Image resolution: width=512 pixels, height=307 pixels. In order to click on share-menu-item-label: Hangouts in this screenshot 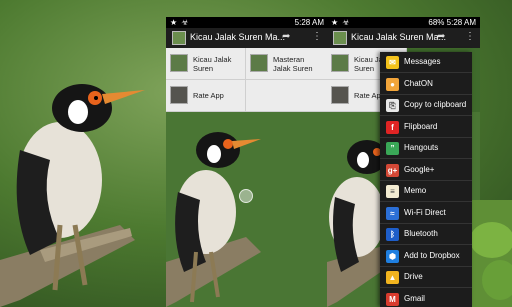, I will do `click(421, 147)`.